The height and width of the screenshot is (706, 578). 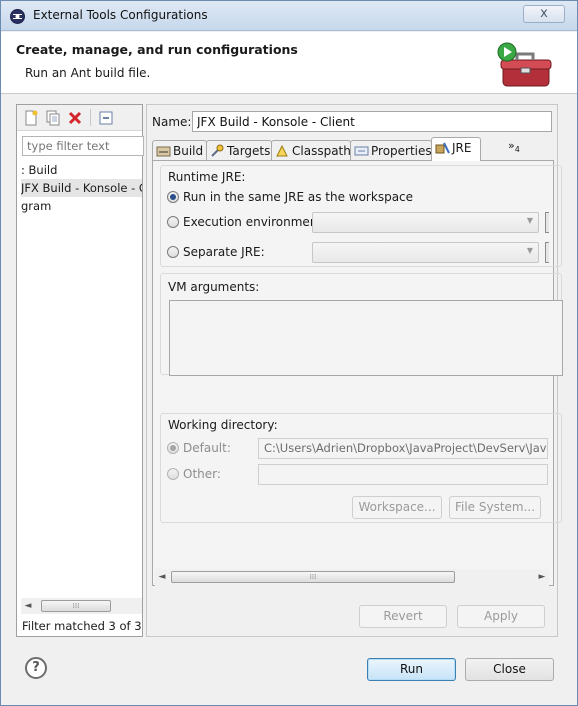 I want to click on tab-build: Build, so click(x=179, y=150).